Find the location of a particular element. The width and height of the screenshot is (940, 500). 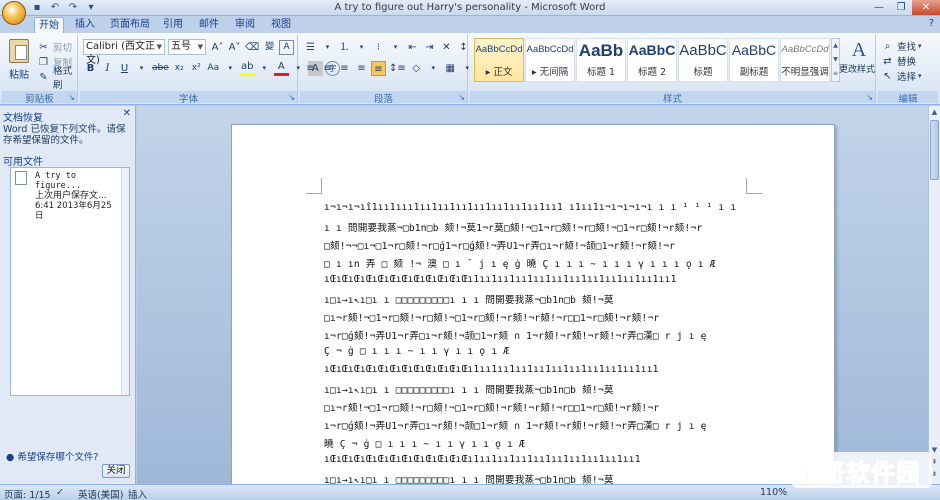

office-button is located at coordinates (14, 13).